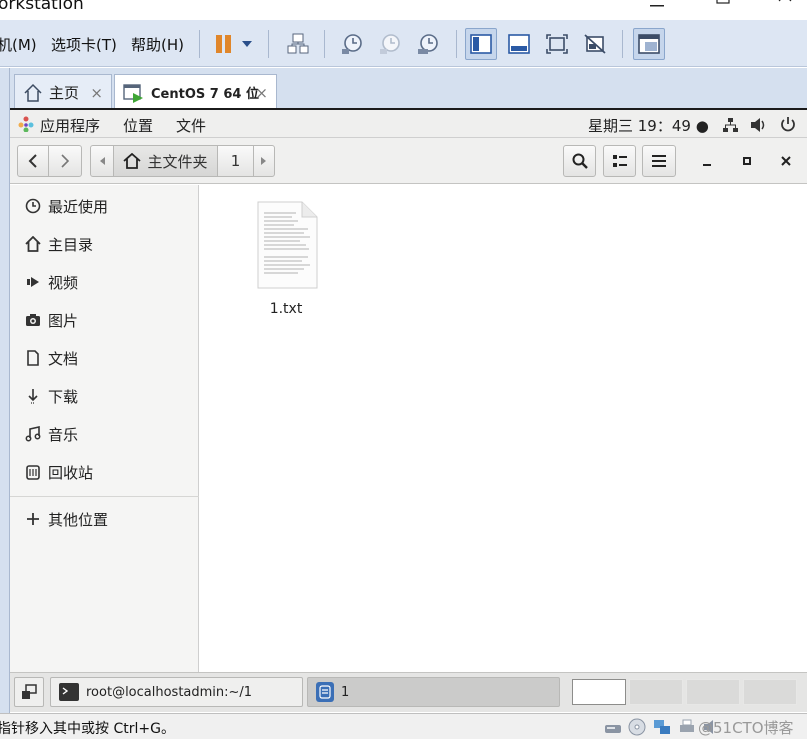  Describe the element at coordinates (403, 726) in the screenshot. I see `vmware-status-bar: 指针移入其中或按 Ctrl+G。 @51CTO博客` at that location.